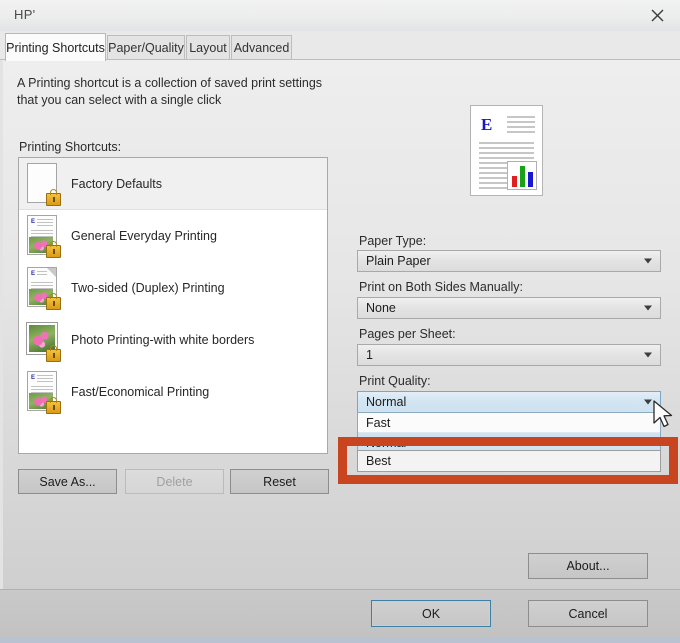 Image resolution: width=680 pixels, height=643 pixels. What do you see at coordinates (386, 402) in the screenshot?
I see `print-quality-value: Normal` at bounding box center [386, 402].